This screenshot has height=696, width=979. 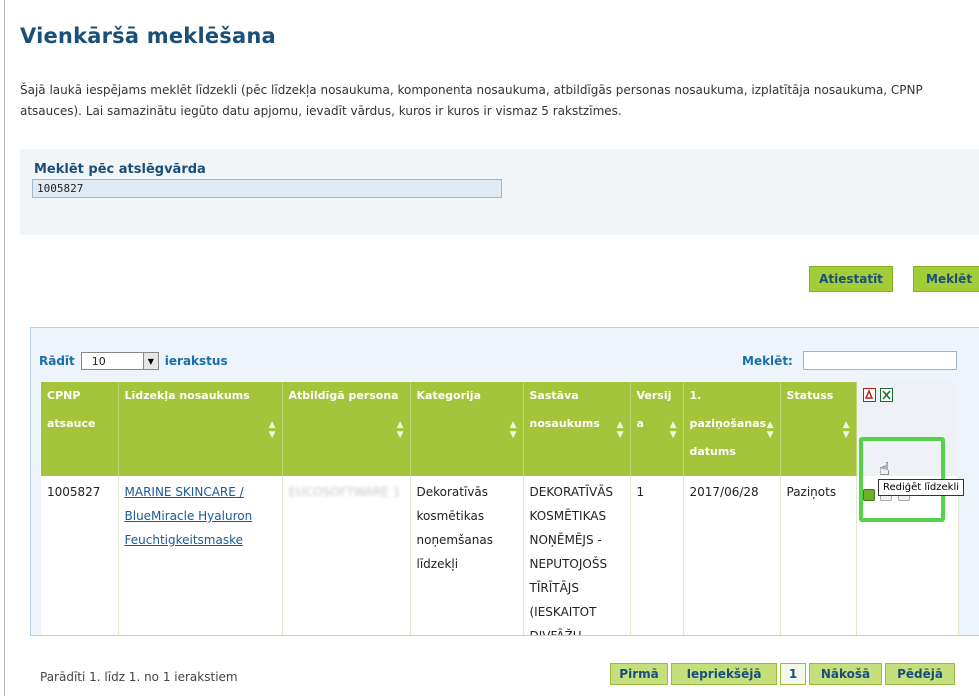 I want to click on column-header-product-name: Līdzekļa nosaukums ▲ ▼, so click(x=200, y=429).